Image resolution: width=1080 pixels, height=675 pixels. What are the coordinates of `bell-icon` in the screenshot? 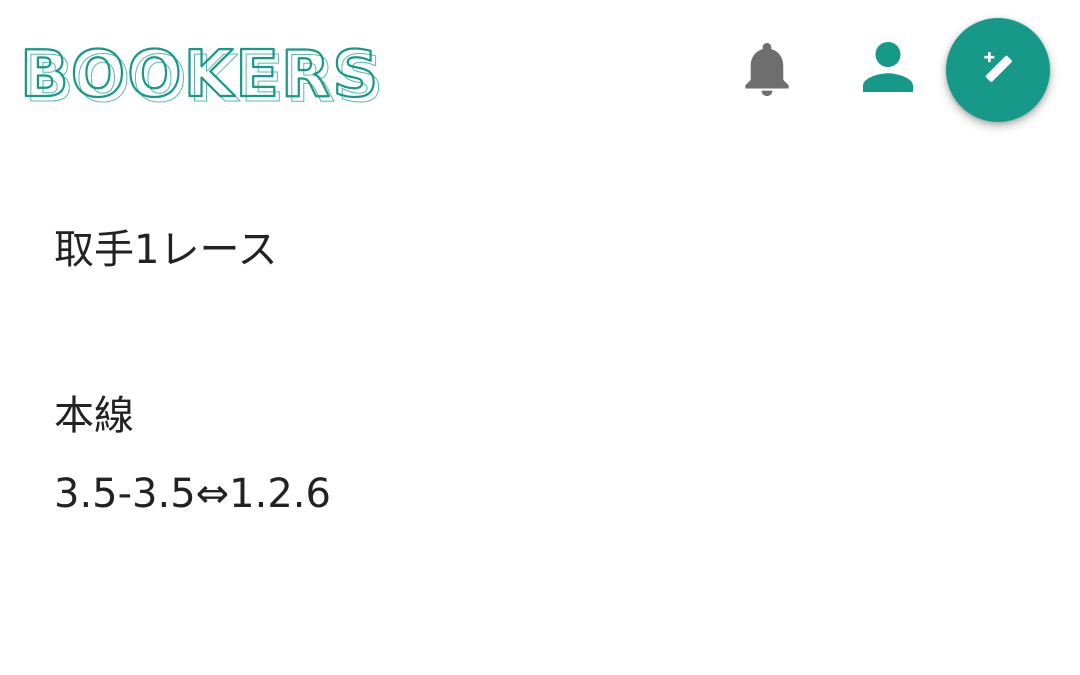 It's located at (767, 71).